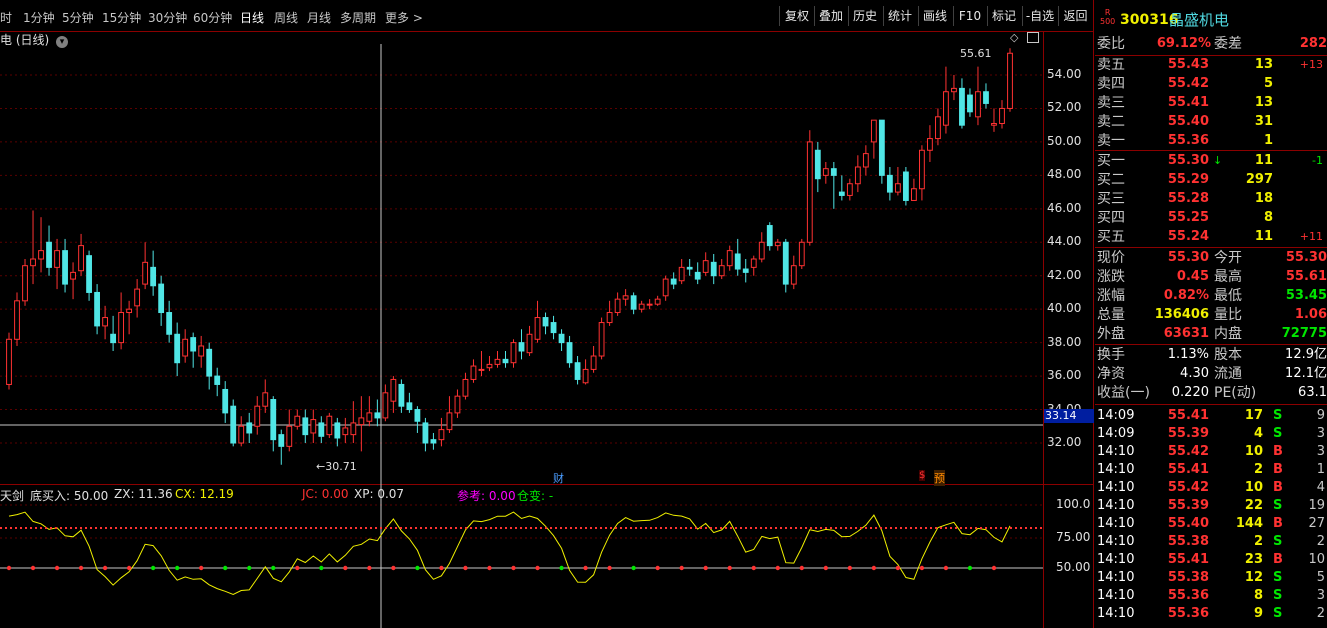 This screenshot has height=628, width=1327. What do you see at coordinates (1253, 577) in the screenshot?
I see `tick-volume: 12` at bounding box center [1253, 577].